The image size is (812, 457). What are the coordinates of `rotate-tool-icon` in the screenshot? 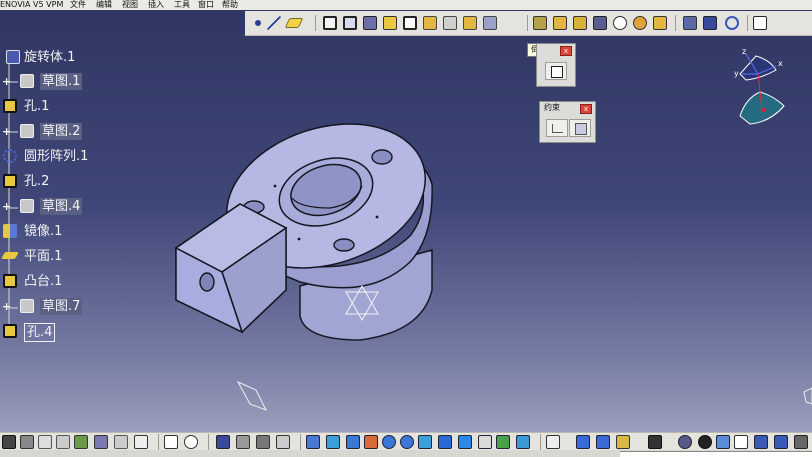 It's located at (732, 23).